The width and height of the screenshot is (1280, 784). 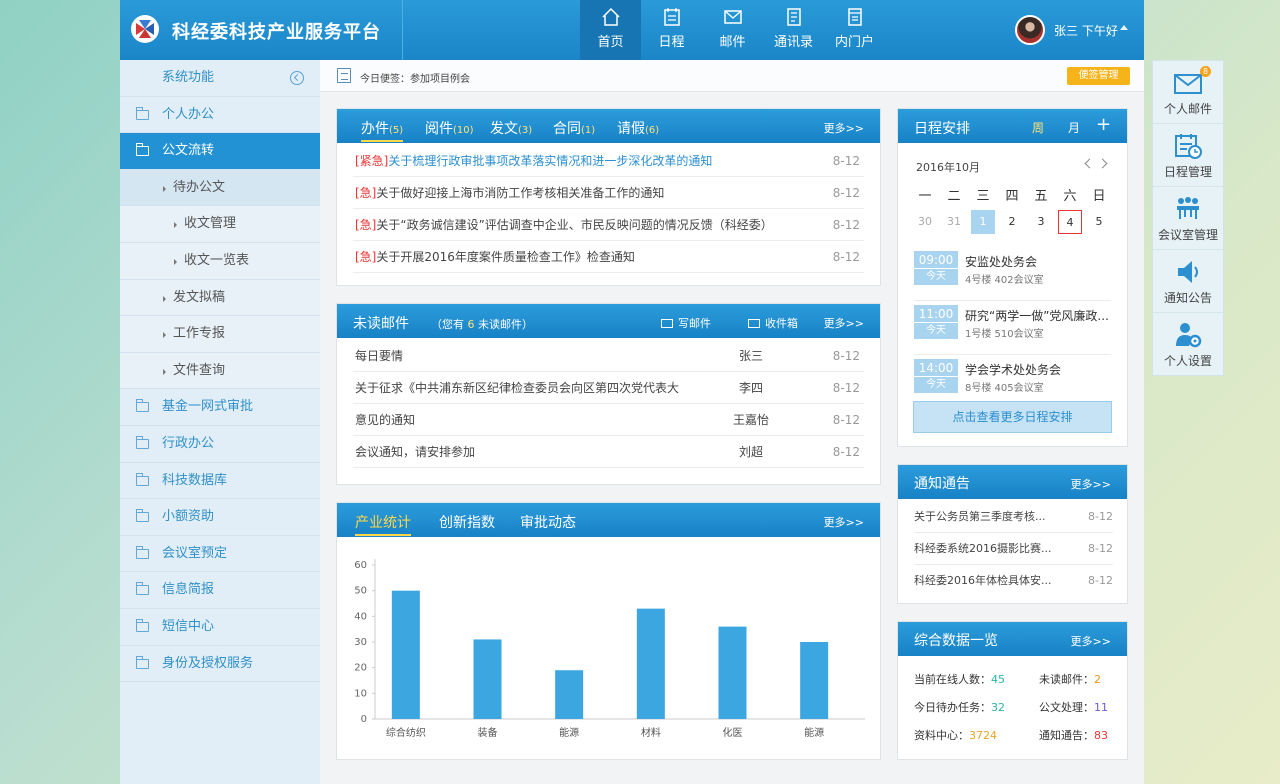 What do you see at coordinates (1013, 517) in the screenshot?
I see `list-item: 关于公务员第三季度考核... 8-12` at bounding box center [1013, 517].